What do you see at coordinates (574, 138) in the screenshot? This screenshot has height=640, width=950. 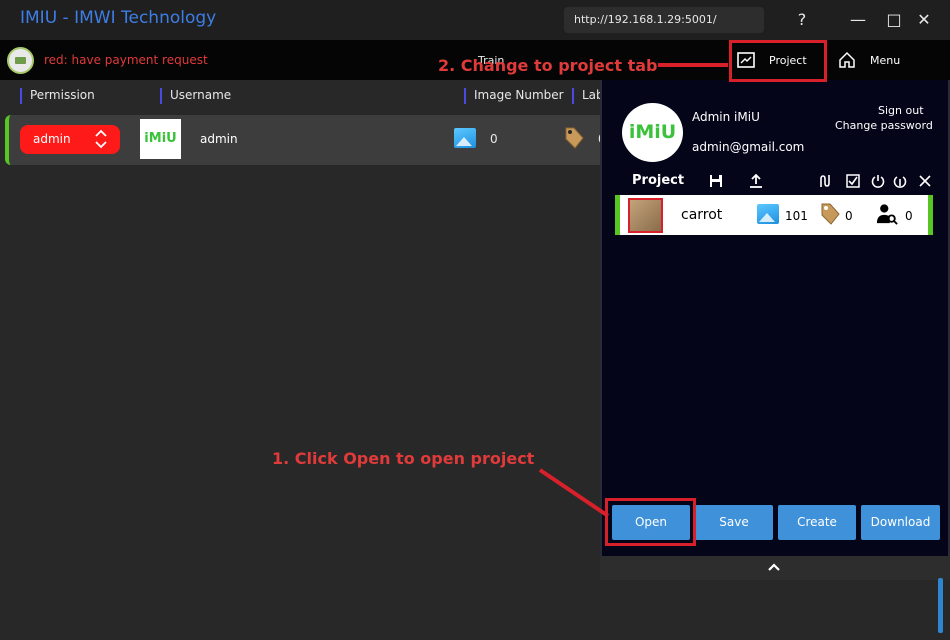 I see `tag-icon` at bounding box center [574, 138].